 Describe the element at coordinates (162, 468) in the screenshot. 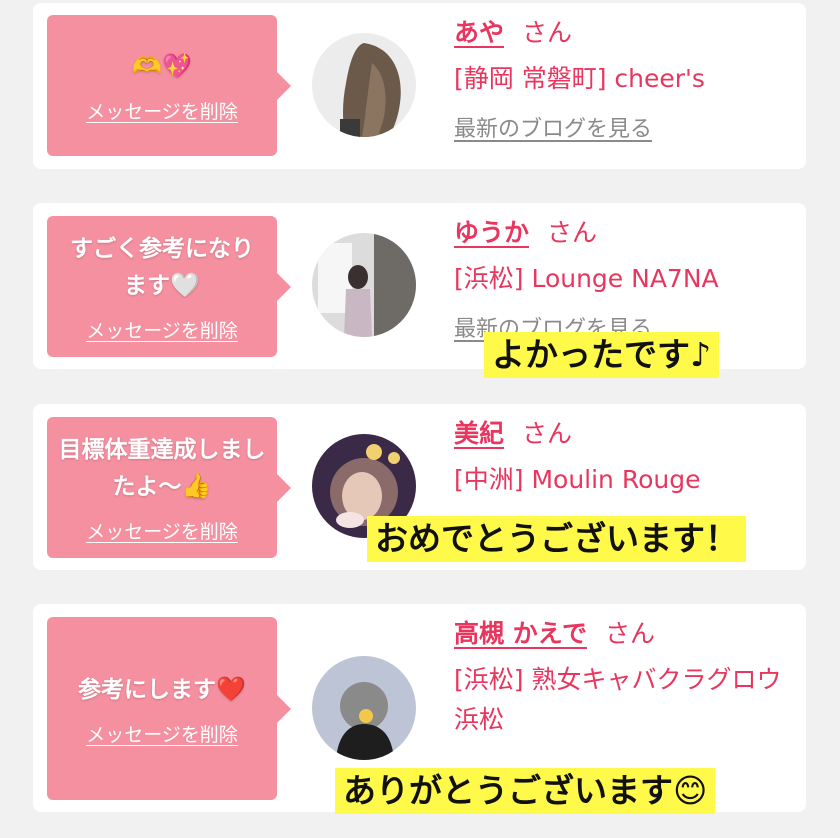

I see `message-text: 目標体重達成しましたよ〜👍` at that location.